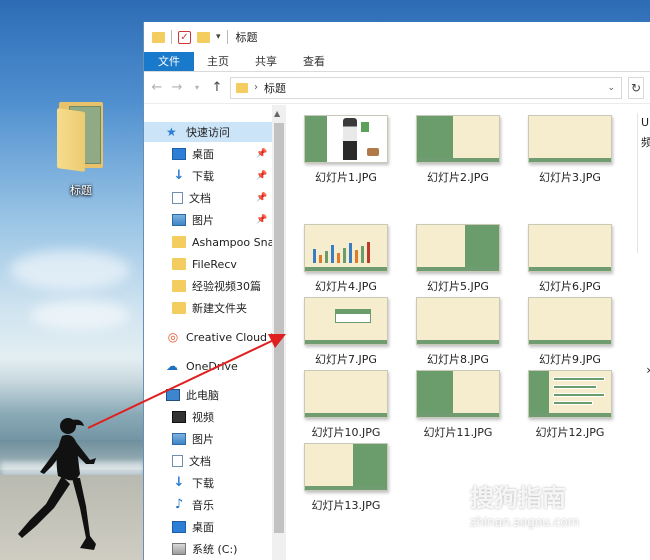 The height and width of the screenshot is (560, 650). Describe the element at coordinates (208, 220) in the screenshot. I see `nav-item-pictures: 图片 📌` at that location.